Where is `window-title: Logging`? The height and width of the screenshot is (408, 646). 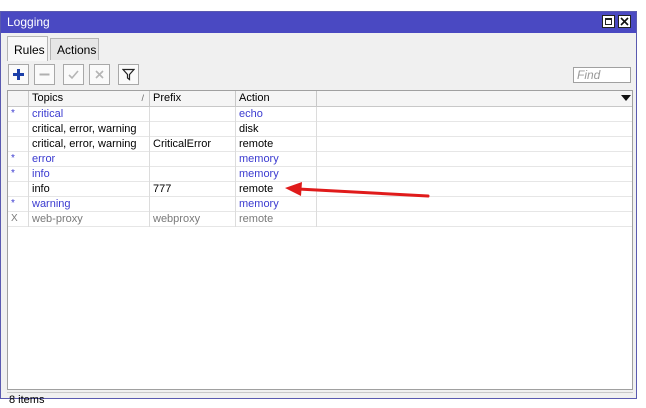
window-title: Logging is located at coordinates (28, 22).